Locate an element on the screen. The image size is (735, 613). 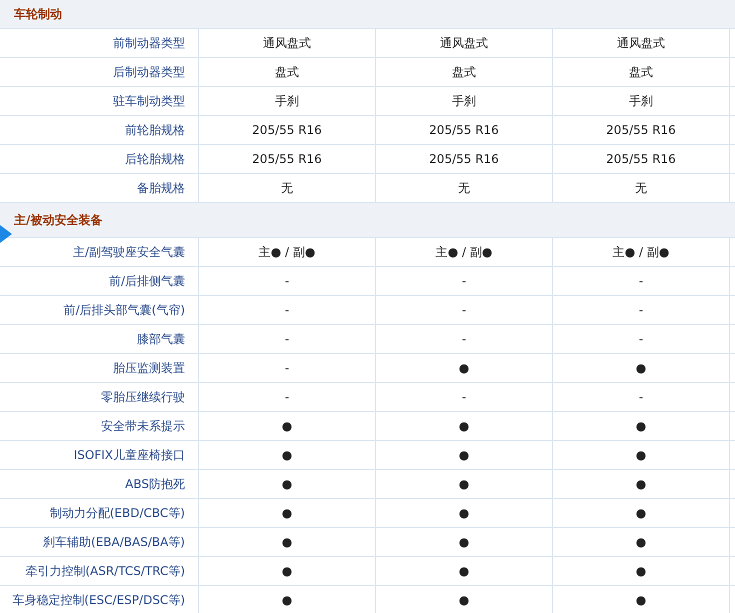
triangle-icon is located at coordinates (6, 234).